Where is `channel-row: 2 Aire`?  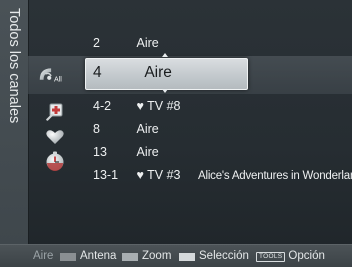
channel-row: 2 Aire is located at coordinates (126, 43).